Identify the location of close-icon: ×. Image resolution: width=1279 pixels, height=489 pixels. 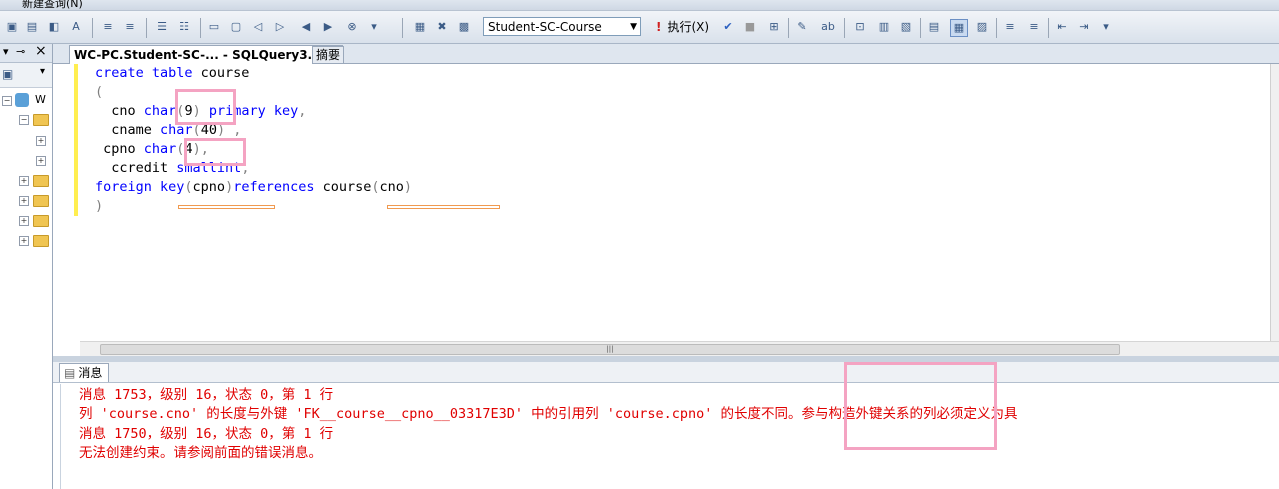
(41, 51).